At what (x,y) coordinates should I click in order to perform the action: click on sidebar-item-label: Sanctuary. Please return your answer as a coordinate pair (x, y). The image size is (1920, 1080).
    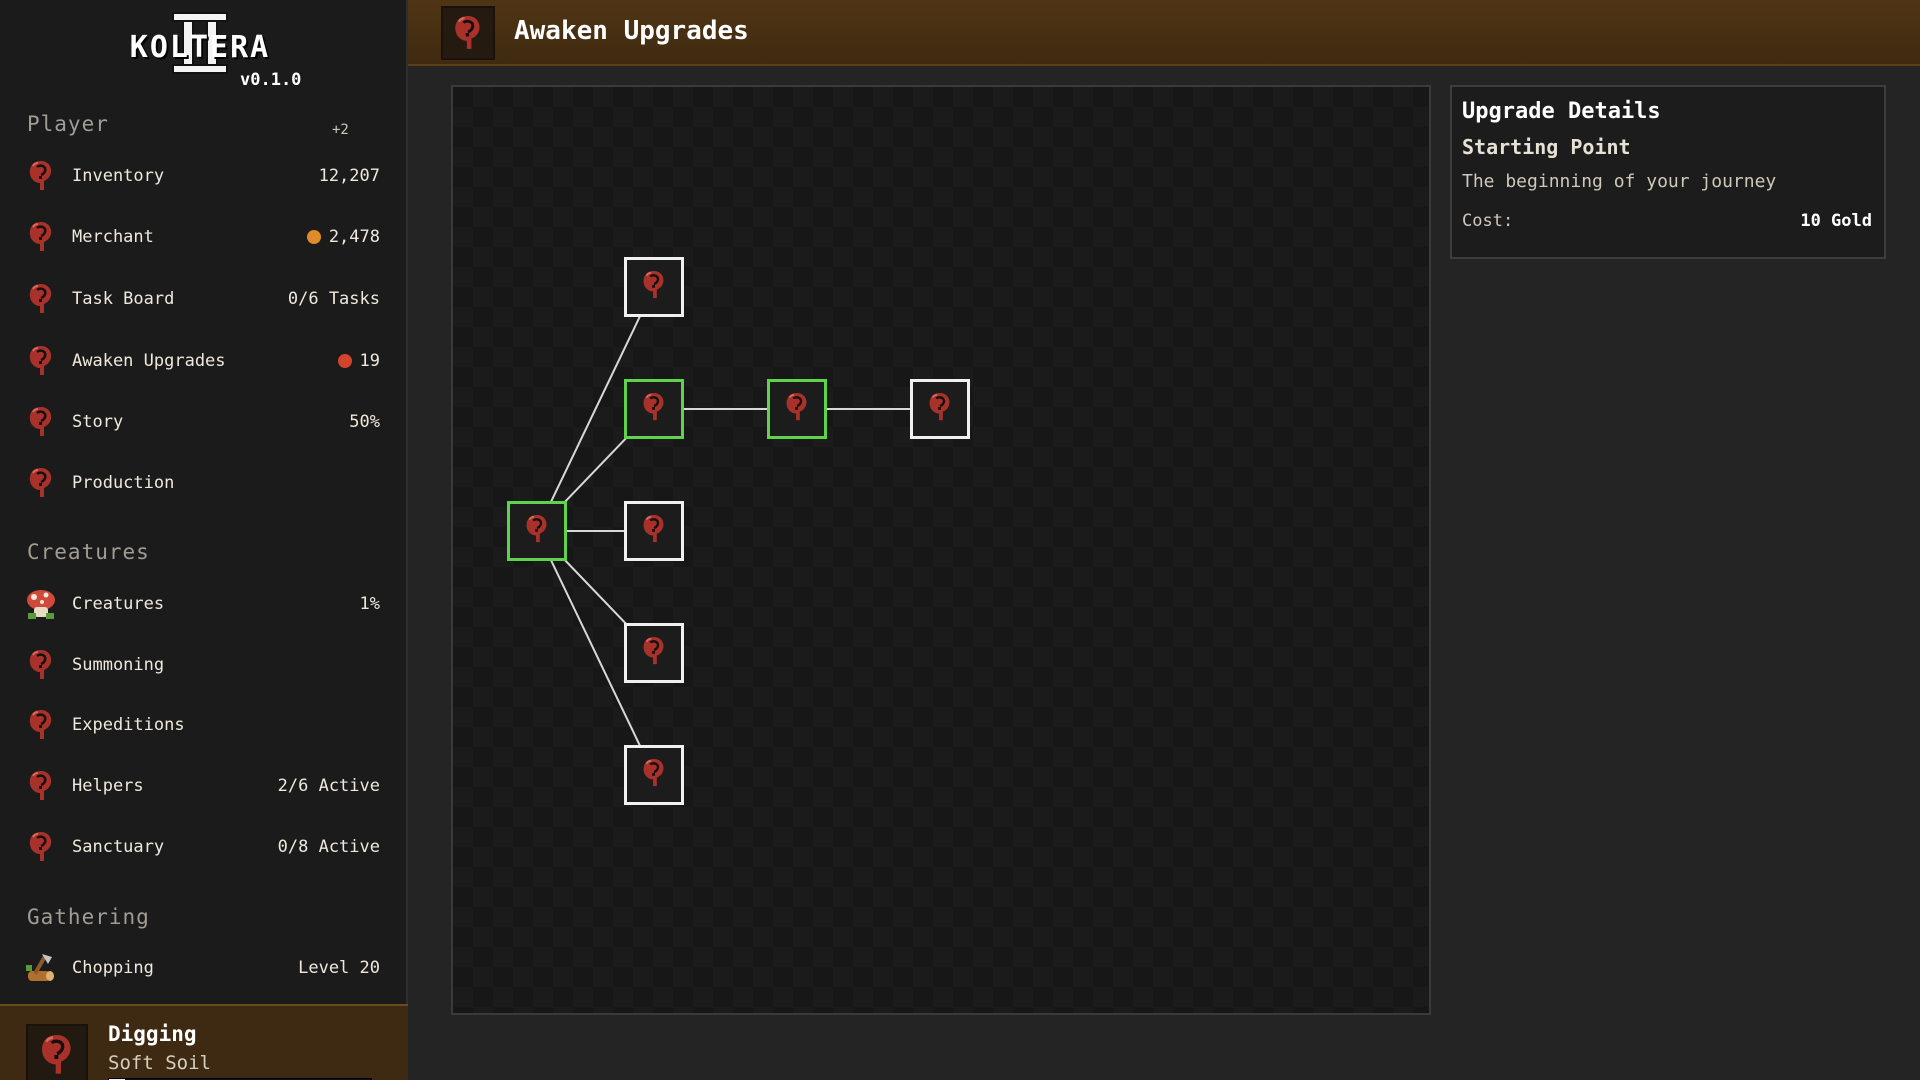
    Looking at the image, I should click on (118, 847).